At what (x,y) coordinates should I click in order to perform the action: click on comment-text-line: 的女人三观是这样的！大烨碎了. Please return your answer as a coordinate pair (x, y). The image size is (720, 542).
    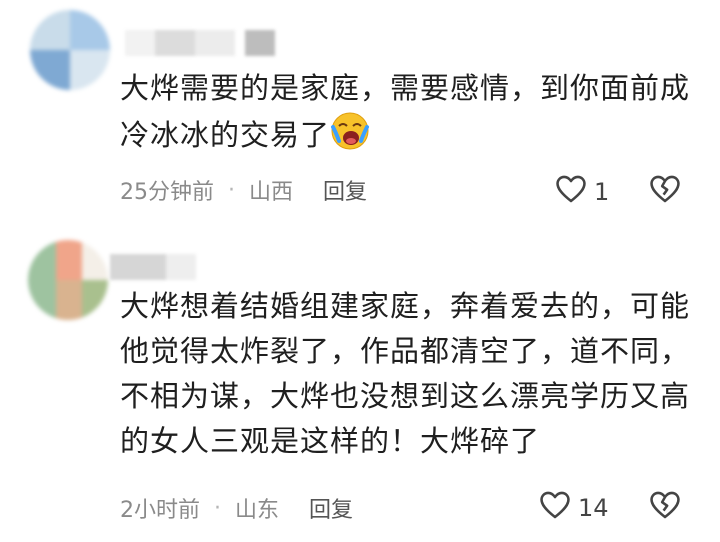
    Looking at the image, I should click on (330, 441).